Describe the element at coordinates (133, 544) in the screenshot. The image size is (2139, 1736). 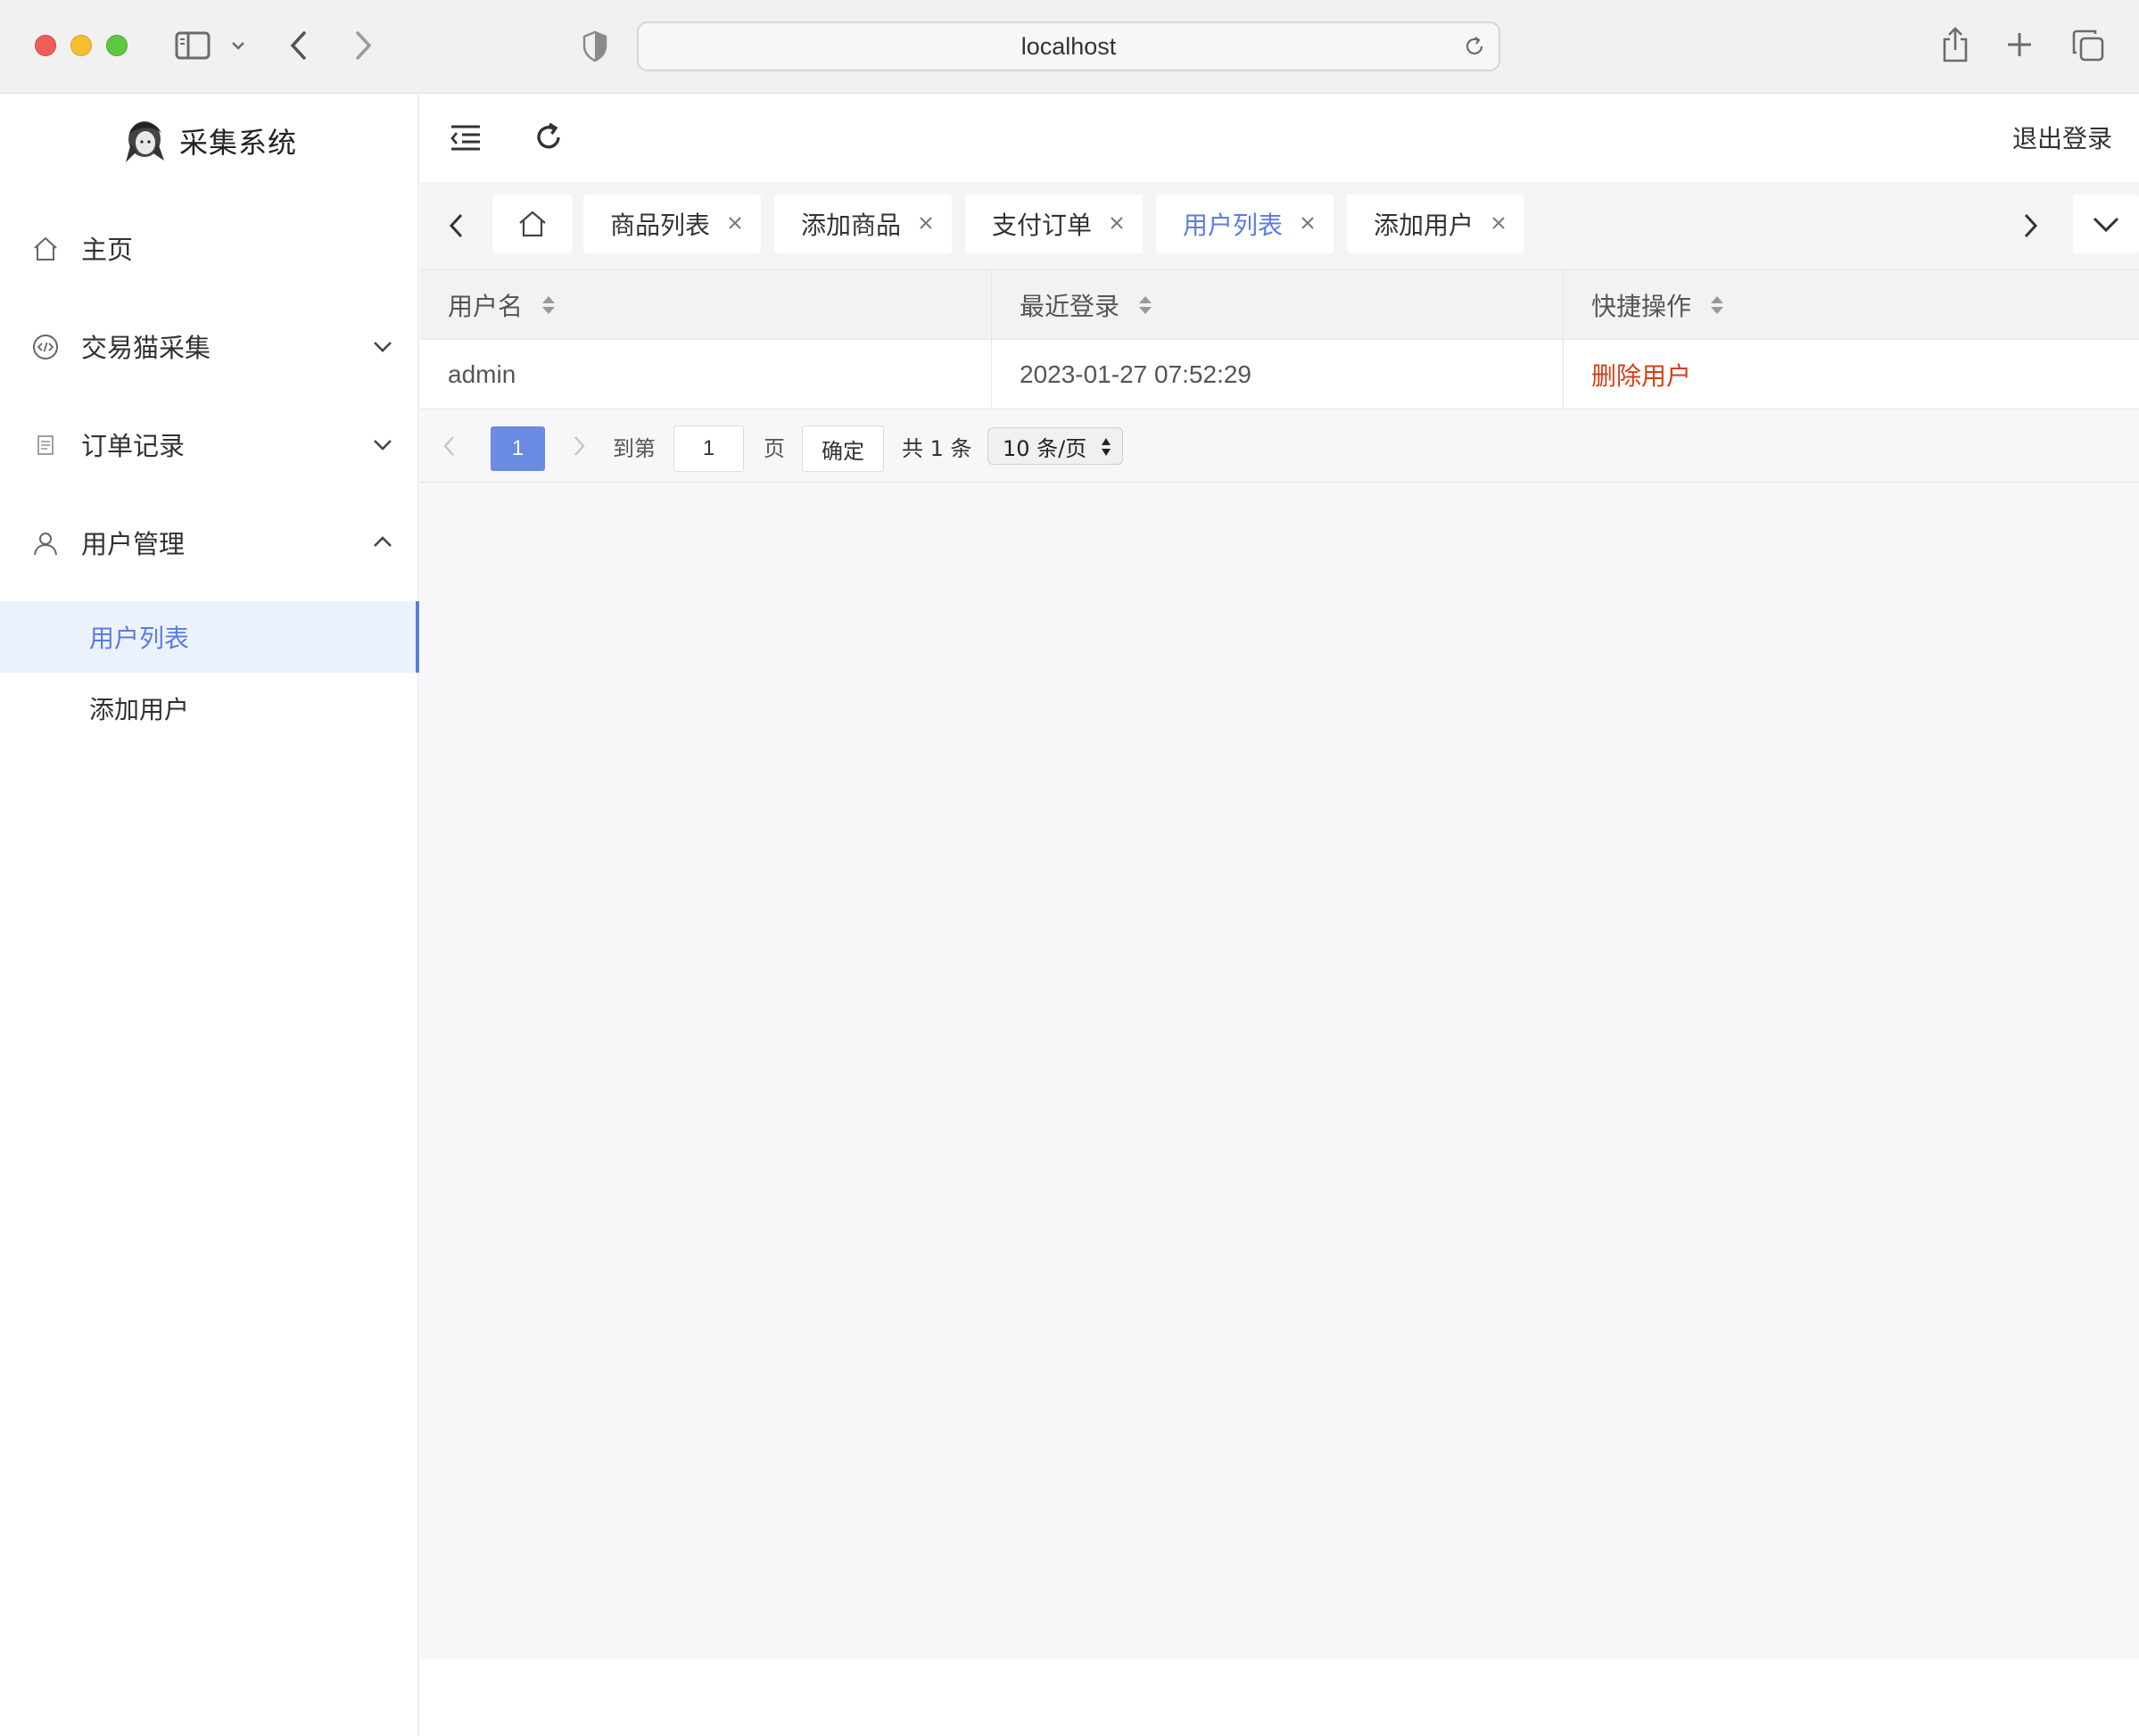
I see `sidebar-item-label: 用户管理` at that location.